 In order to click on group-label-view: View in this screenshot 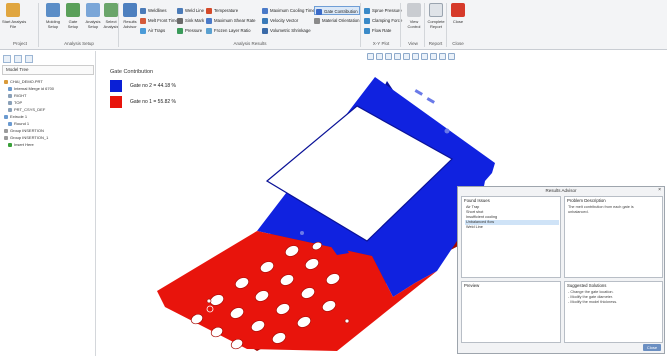, I will do `click(413, 43)`.